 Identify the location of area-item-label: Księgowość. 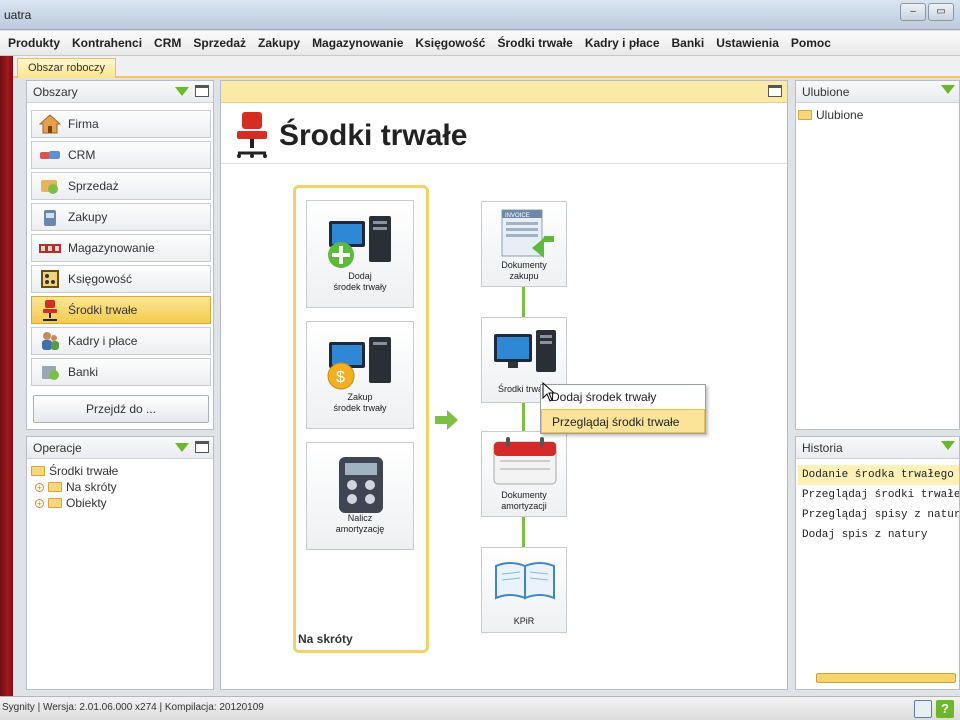
(100, 279).